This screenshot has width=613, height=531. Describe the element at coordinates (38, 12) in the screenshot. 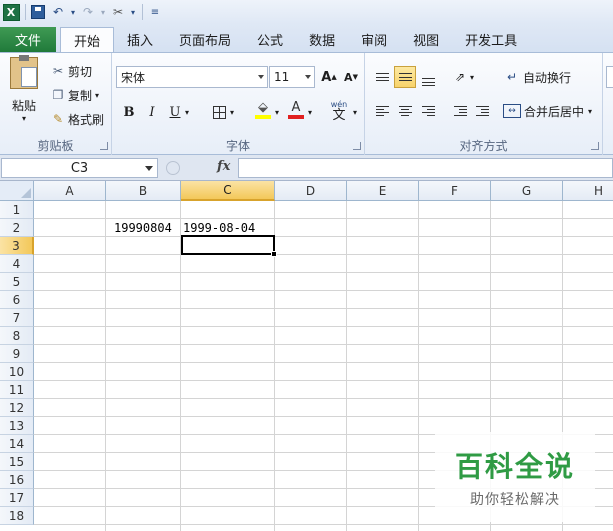

I see `save-icon` at that location.